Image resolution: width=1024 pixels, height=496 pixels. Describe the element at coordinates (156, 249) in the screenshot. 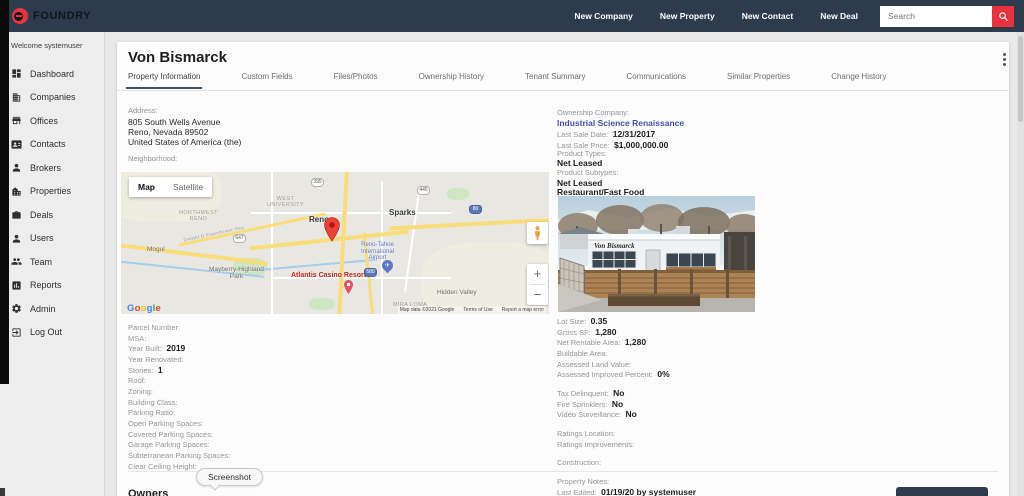

I see `map-label-mogul: Mogul` at that location.